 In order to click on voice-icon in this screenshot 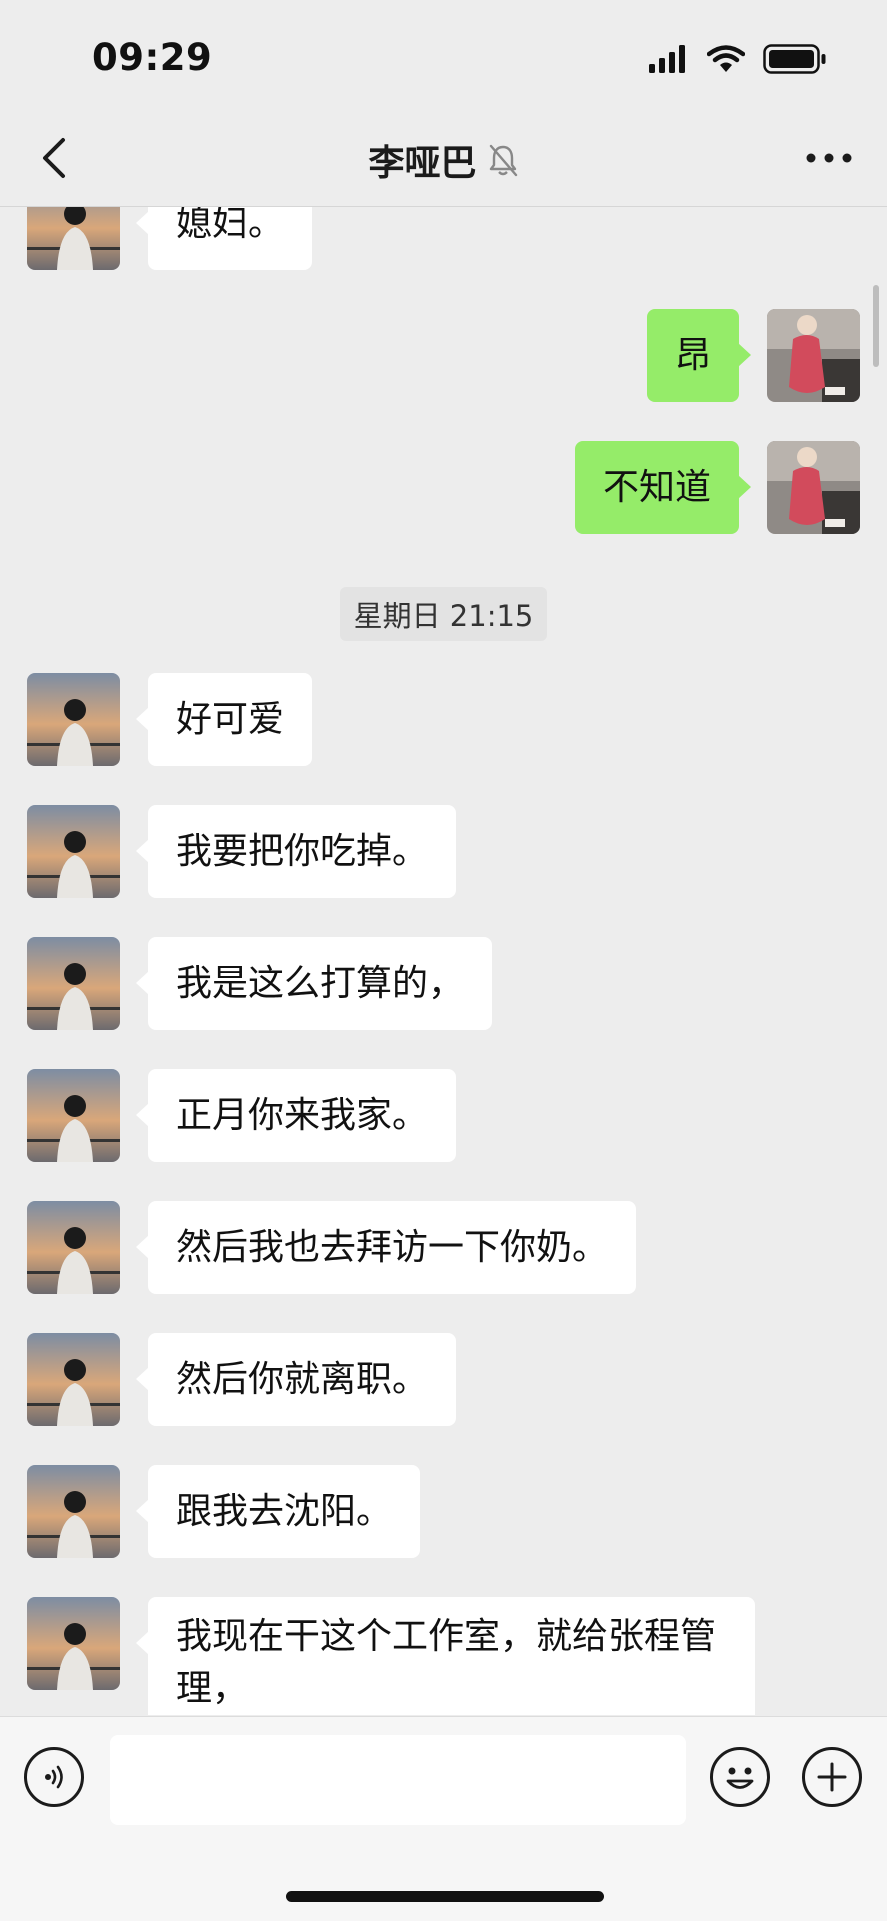, I will do `click(54, 1777)`.